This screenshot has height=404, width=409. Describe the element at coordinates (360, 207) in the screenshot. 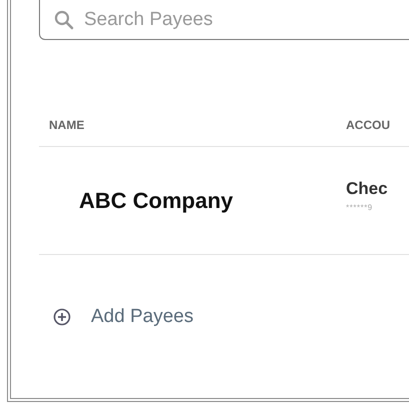

I see `account-number: ******9` at that location.